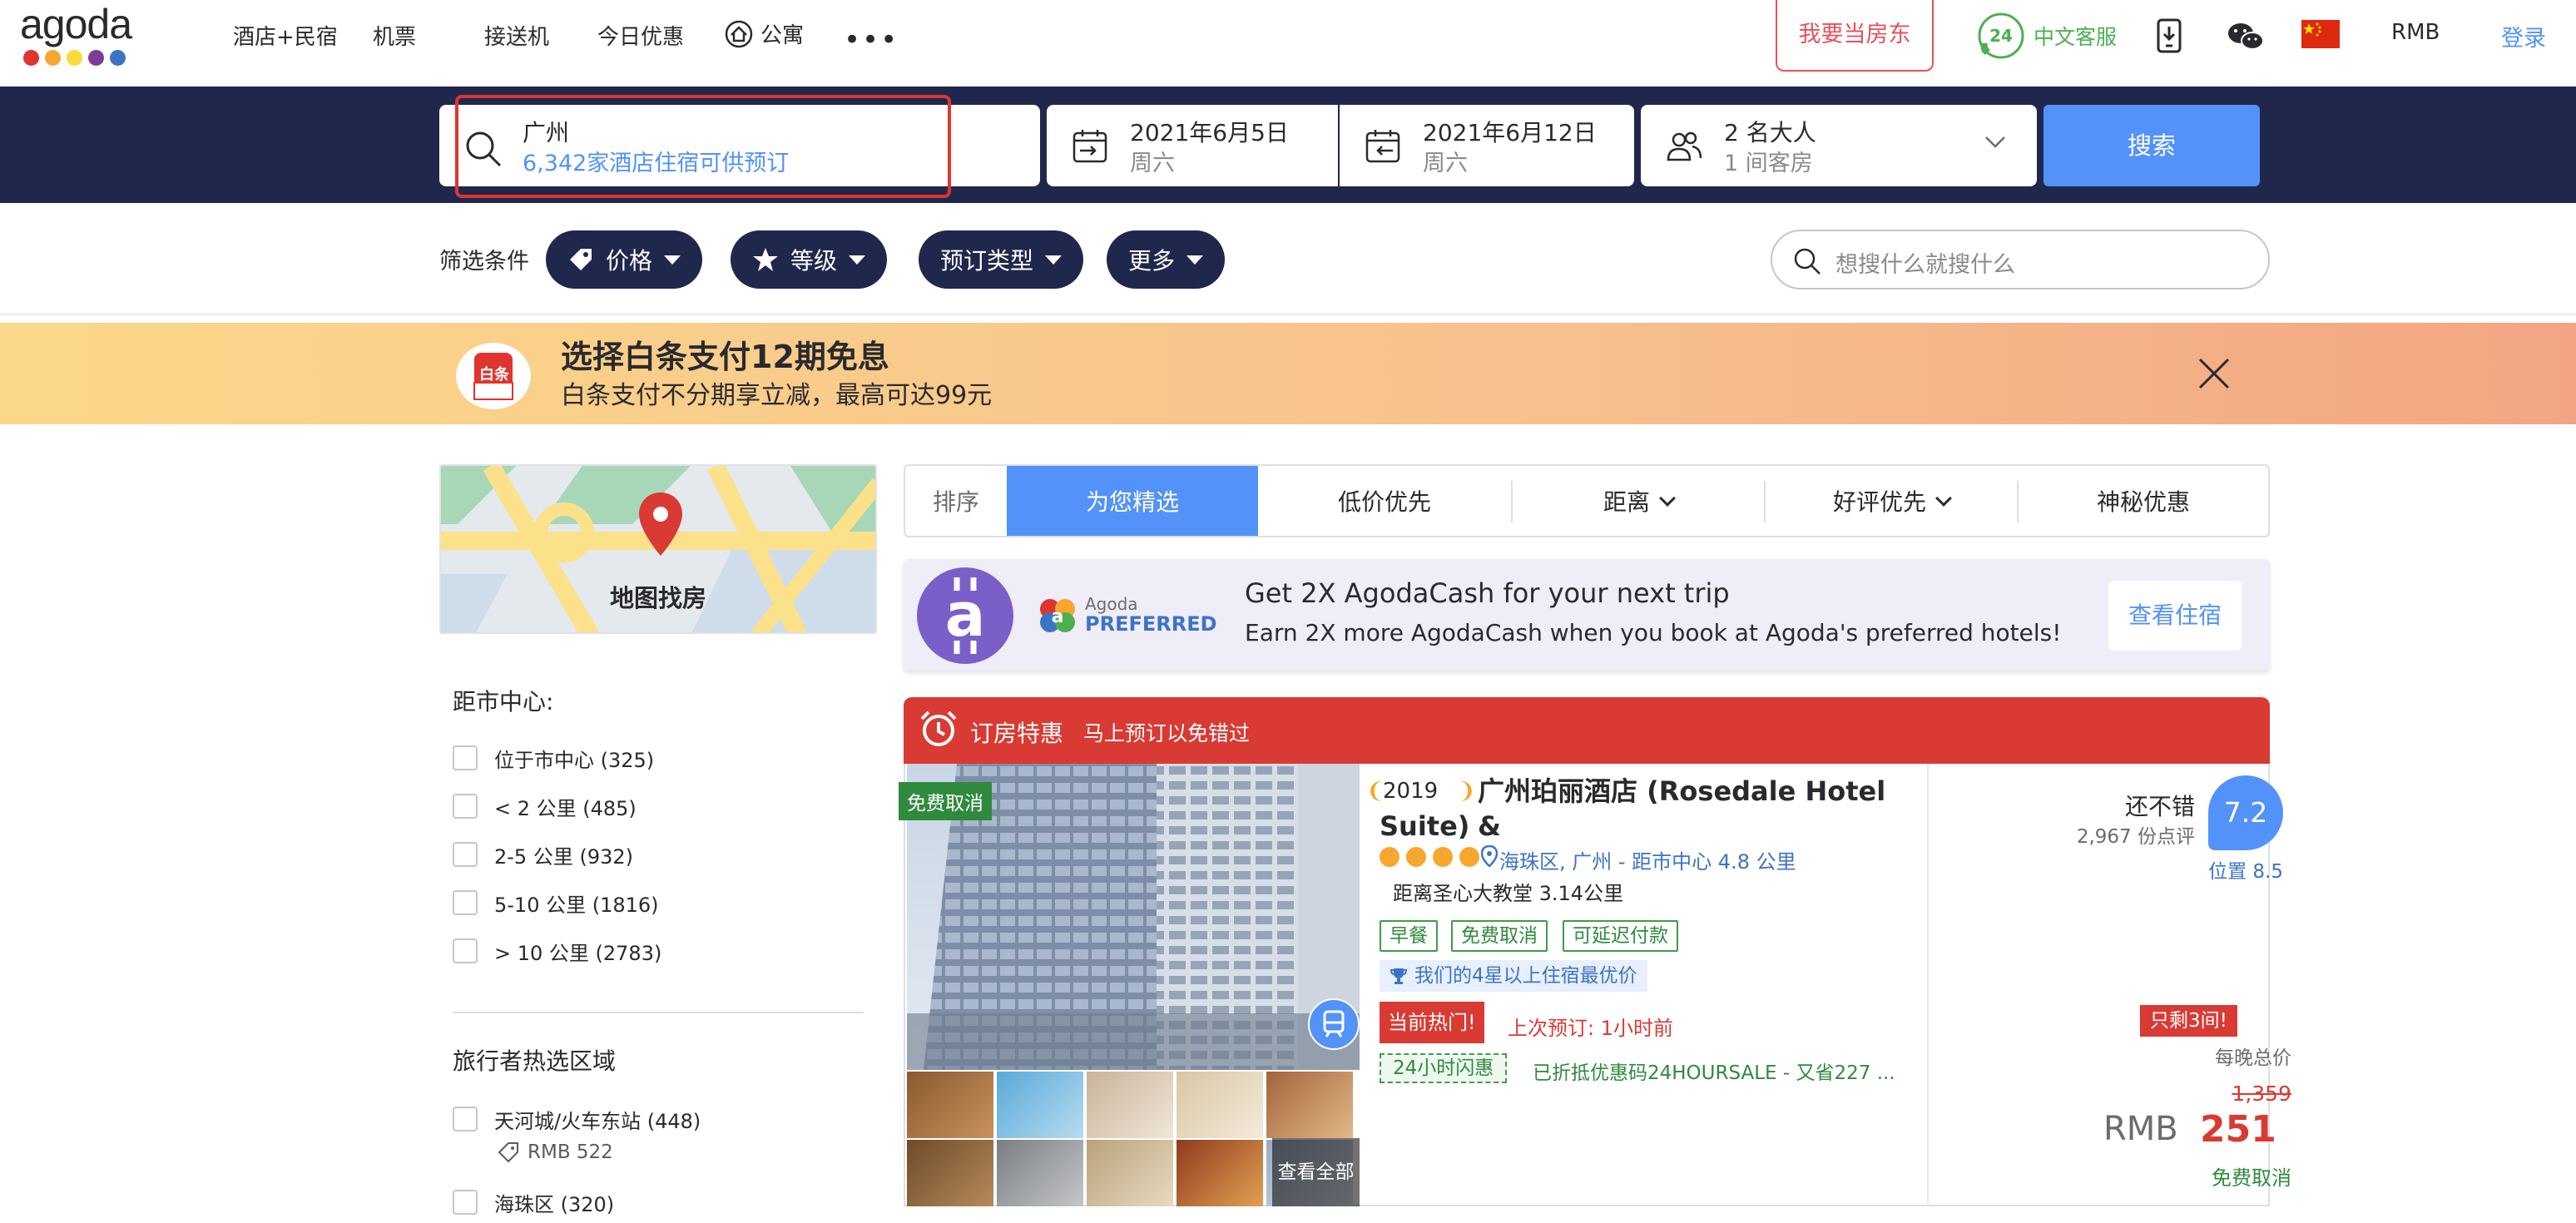  What do you see at coordinates (1621, 936) in the screenshot?
I see `amenity-tag: 可延迟付款` at bounding box center [1621, 936].